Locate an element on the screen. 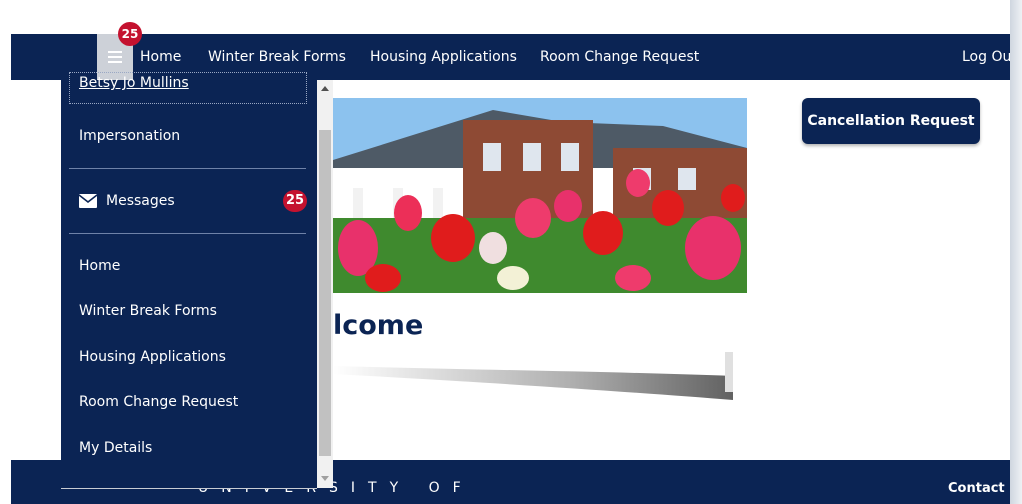  envelope-icon is located at coordinates (88, 201).